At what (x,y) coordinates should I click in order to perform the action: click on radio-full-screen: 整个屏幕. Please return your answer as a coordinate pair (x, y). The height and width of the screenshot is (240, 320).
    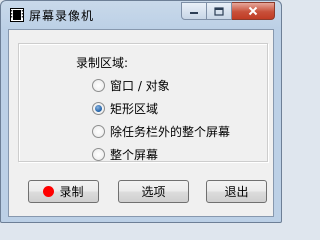
    Looking at the image, I should click on (125, 154).